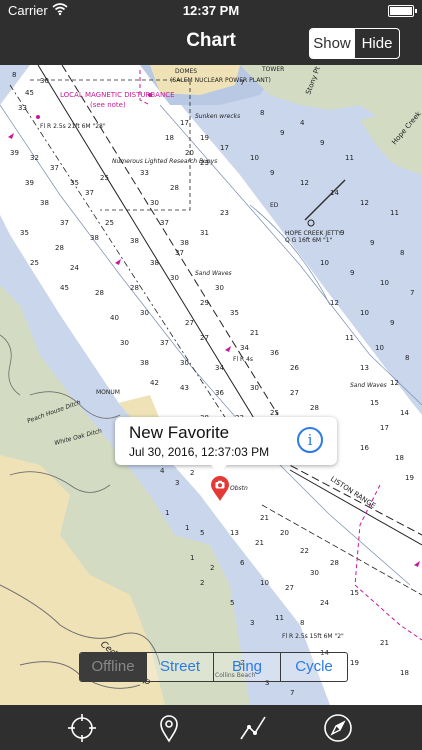  Describe the element at coordinates (364, 368) in the screenshot. I see `svg-text: 13` at that location.